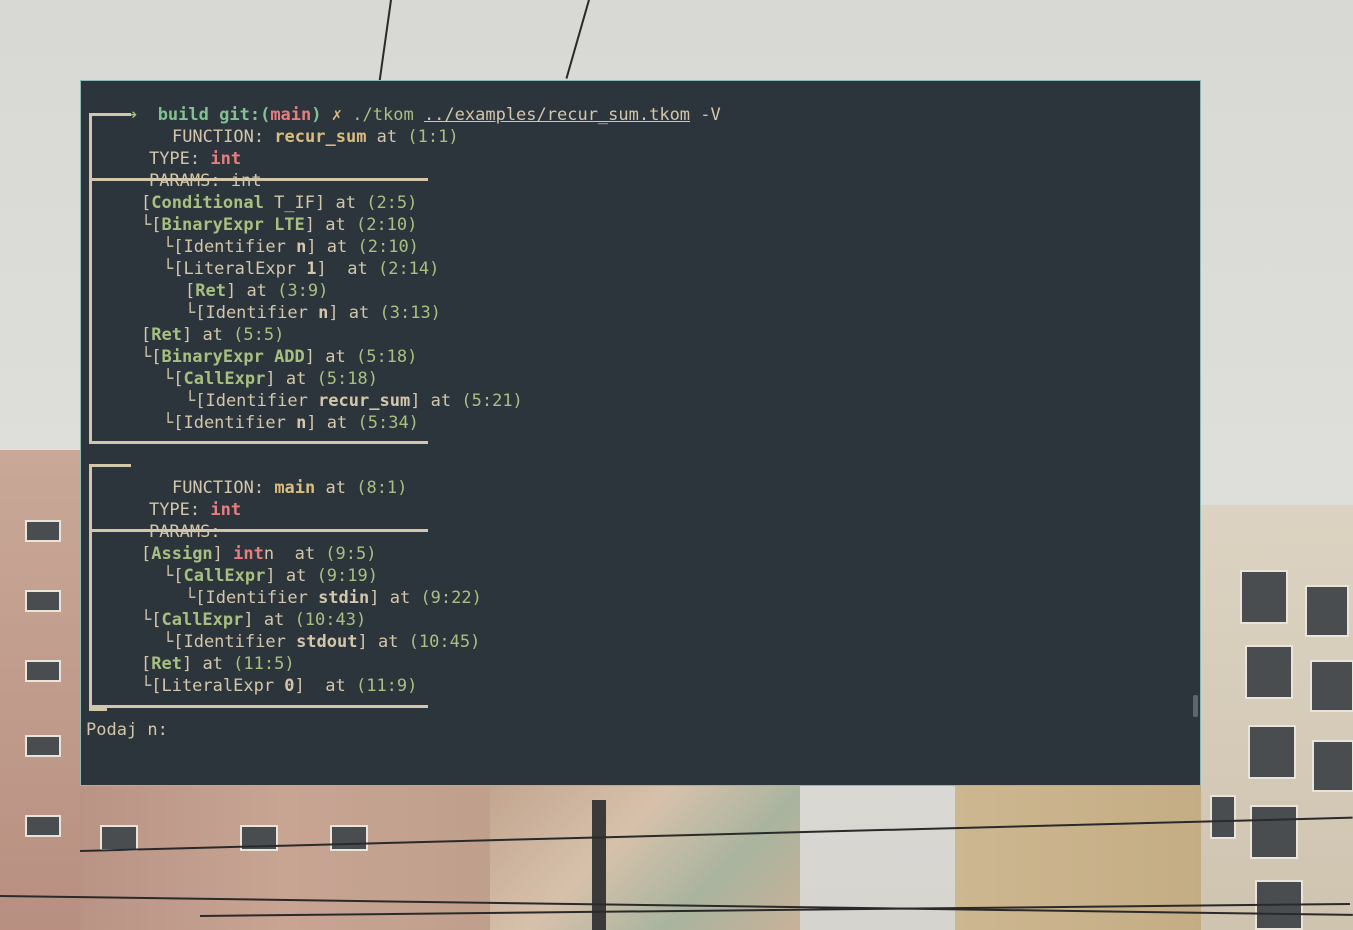 This screenshot has width=1353, height=930. What do you see at coordinates (270, 379) in the screenshot?
I see `ast-node: └[CallExpr] at (5:18)` at bounding box center [270, 379].